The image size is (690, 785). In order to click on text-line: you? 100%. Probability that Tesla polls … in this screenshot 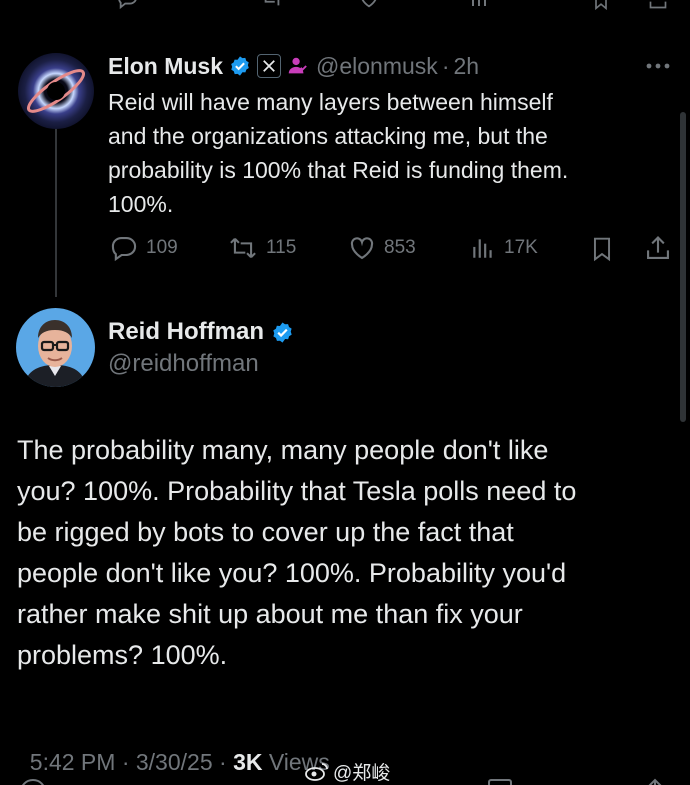, I will do `click(297, 491)`.